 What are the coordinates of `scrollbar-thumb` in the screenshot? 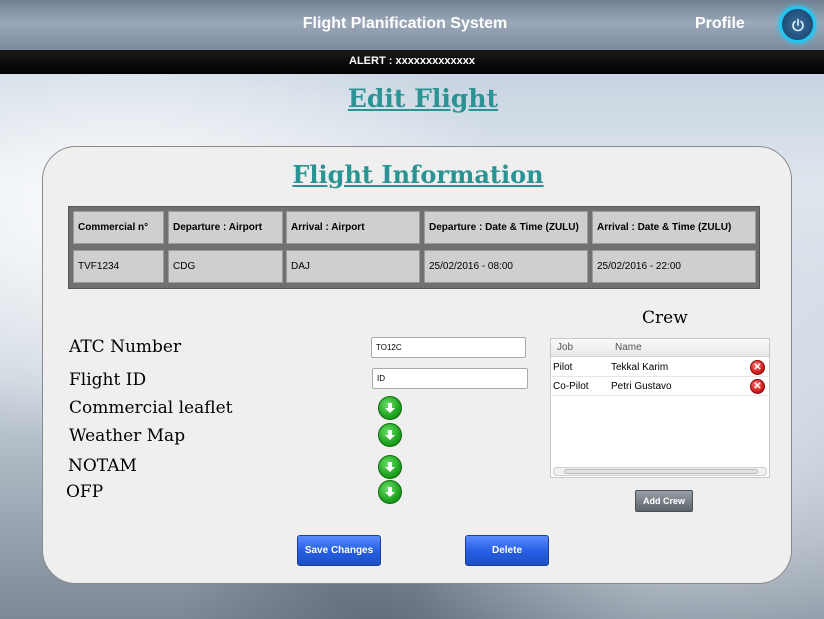 It's located at (661, 471).